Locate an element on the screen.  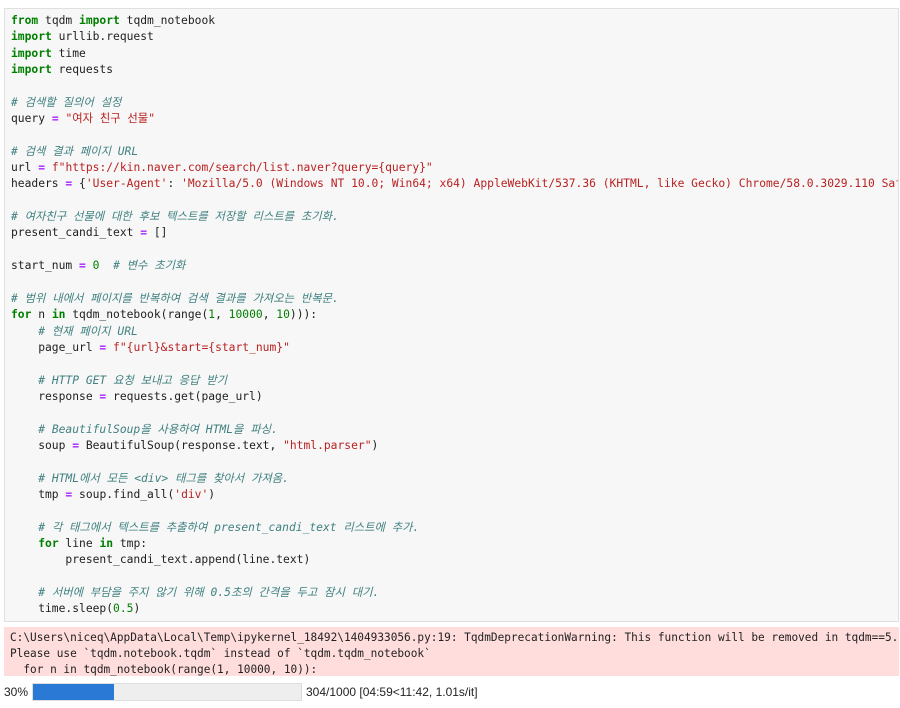
code-line: import urllib.request is located at coordinates (454, 37).